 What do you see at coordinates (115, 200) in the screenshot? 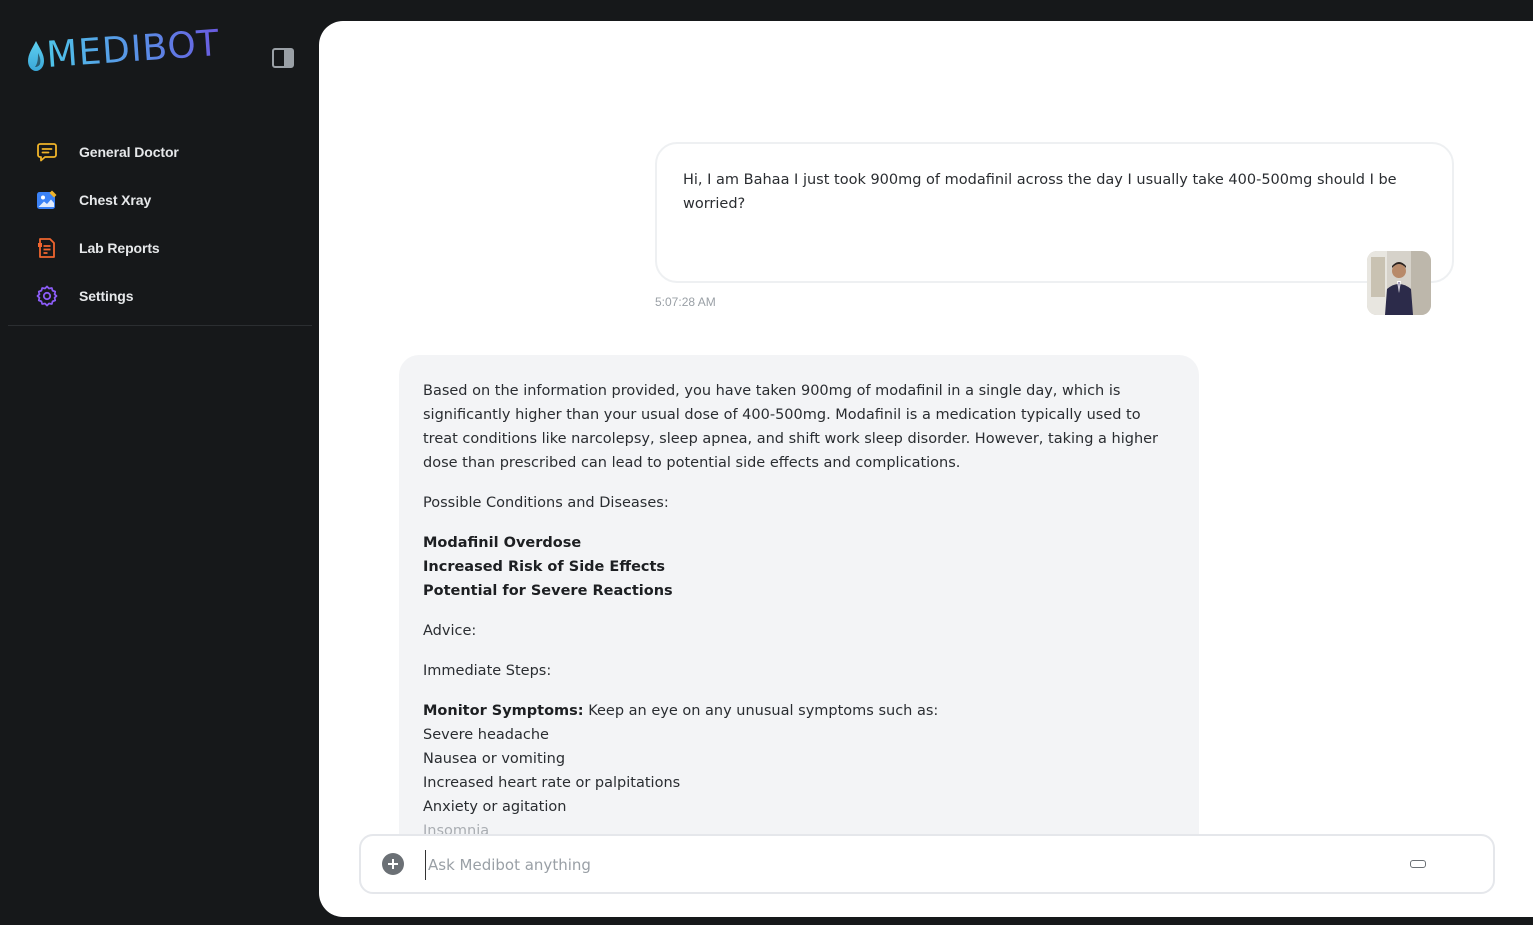
I see `sidebar-item-label: Chest Xray` at bounding box center [115, 200].